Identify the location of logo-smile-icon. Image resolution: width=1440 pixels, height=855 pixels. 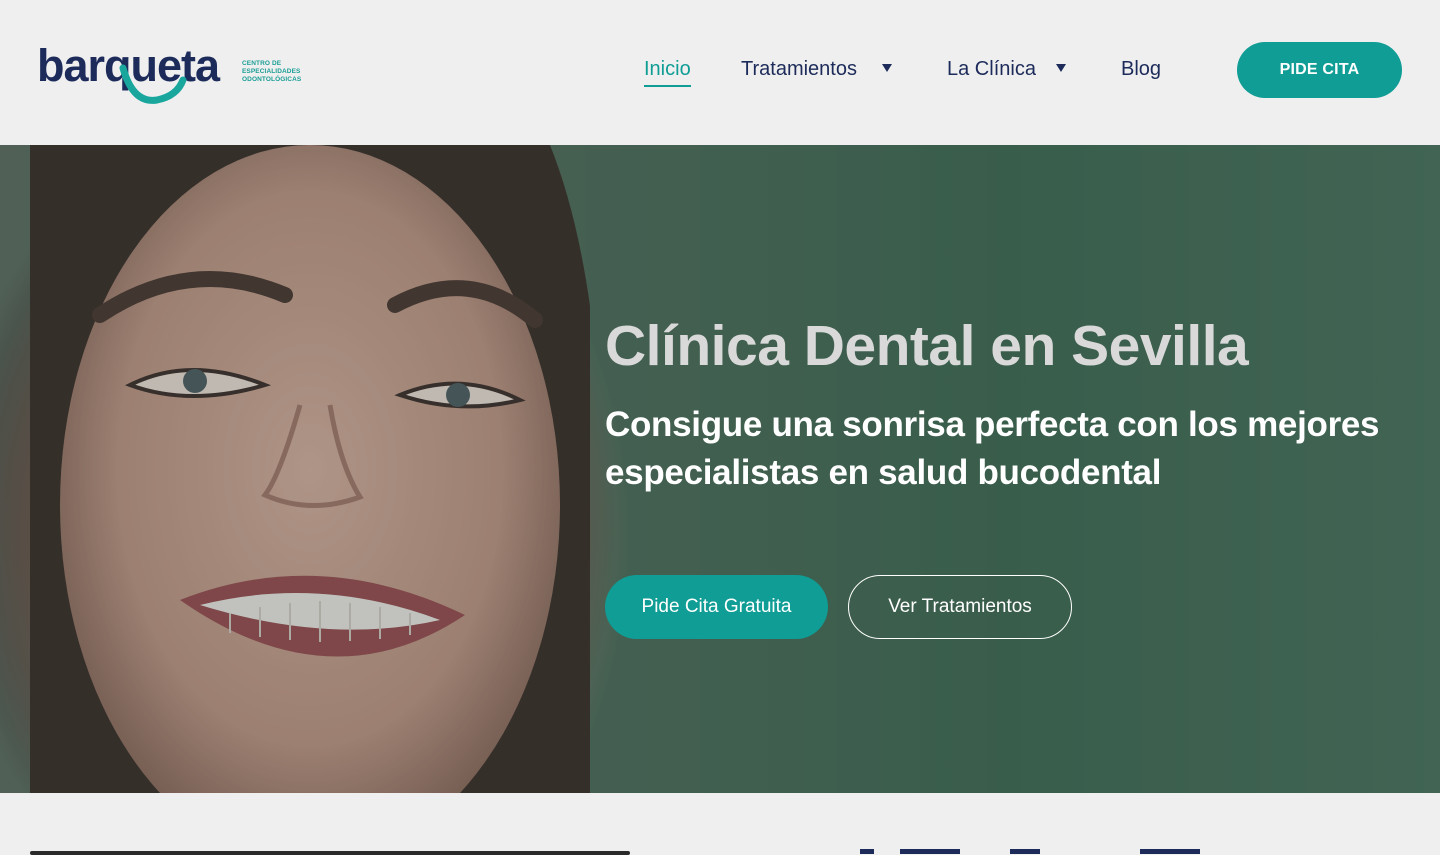
(153, 84).